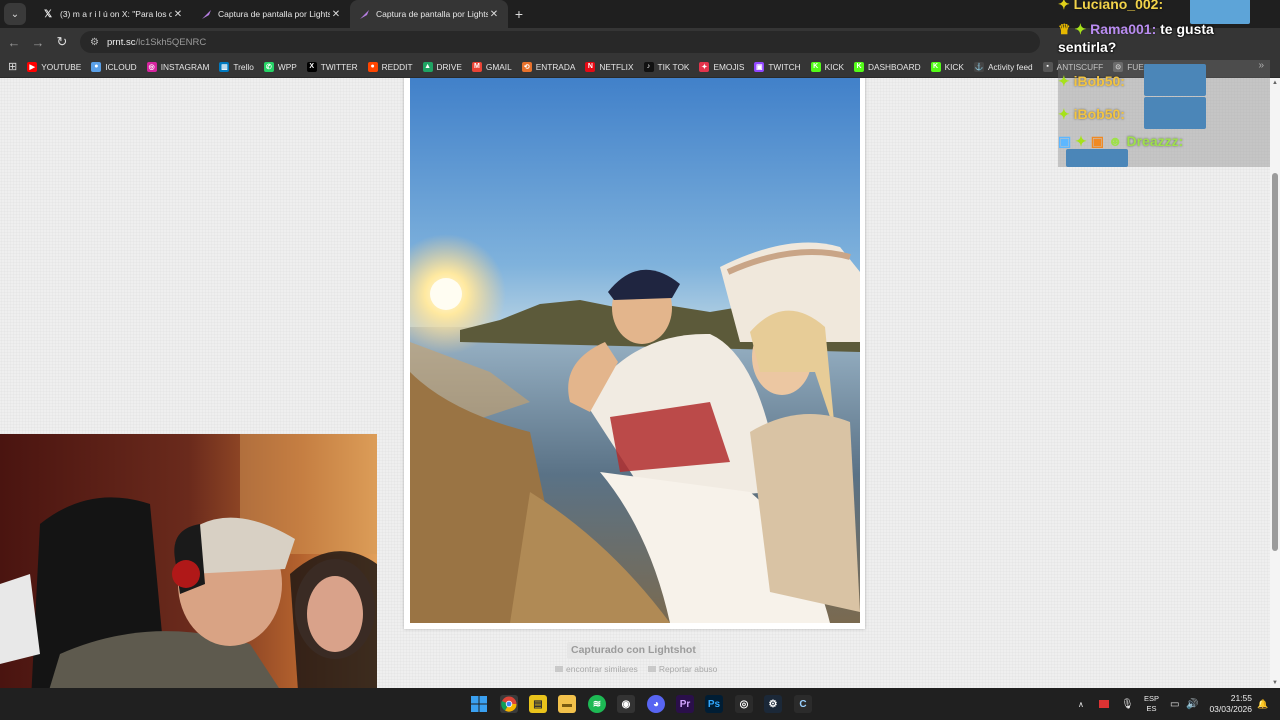 The width and height of the screenshot is (1280, 720). I want to click on bookmark-item: K DASHBOARD, so click(887, 66).